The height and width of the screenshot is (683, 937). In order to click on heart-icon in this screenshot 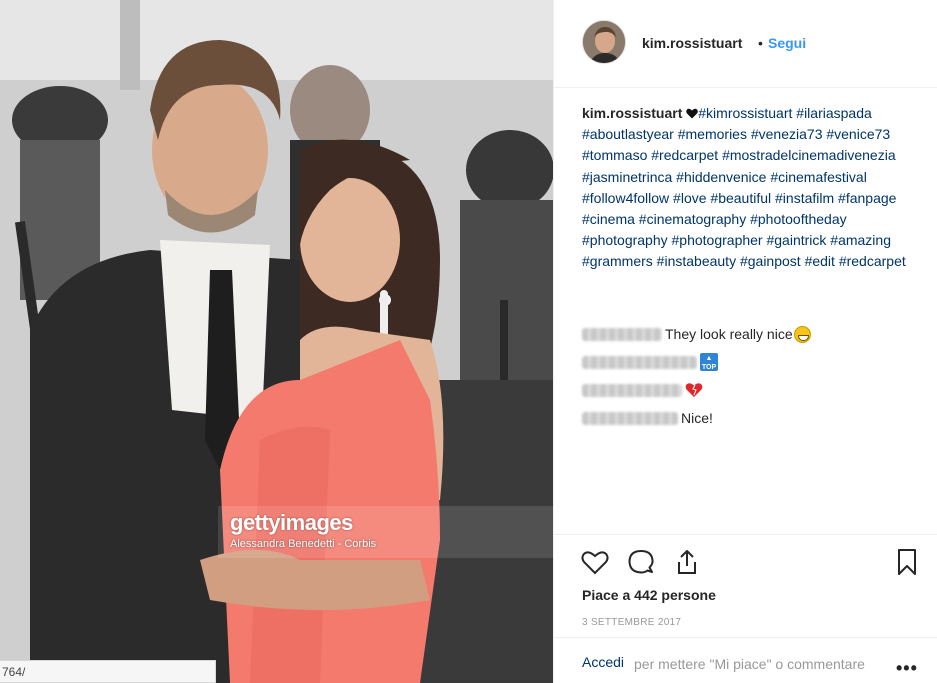, I will do `click(595, 562)`.